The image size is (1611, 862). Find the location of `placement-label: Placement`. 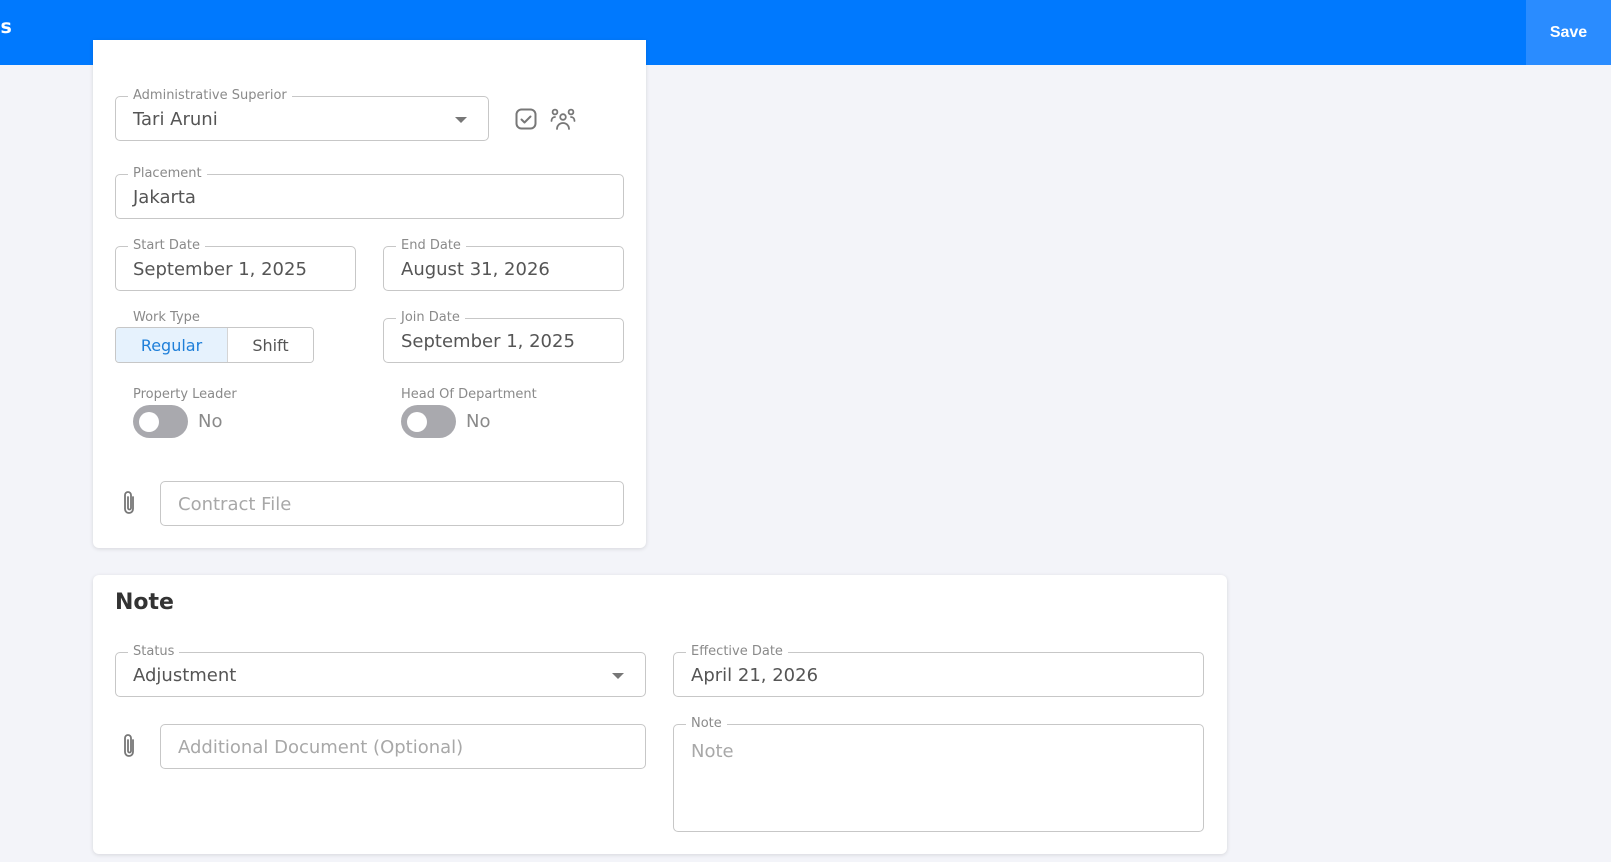

placement-label: Placement is located at coordinates (167, 174).